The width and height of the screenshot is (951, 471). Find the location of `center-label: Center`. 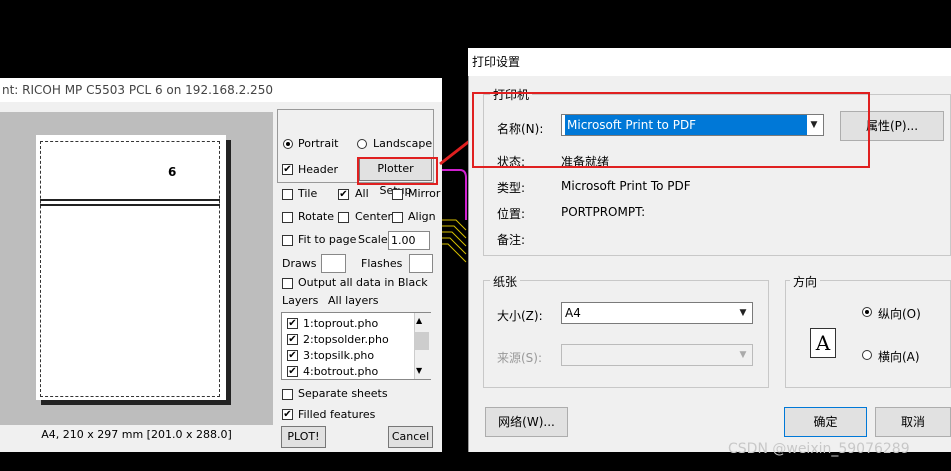

center-label: Center is located at coordinates (374, 216).